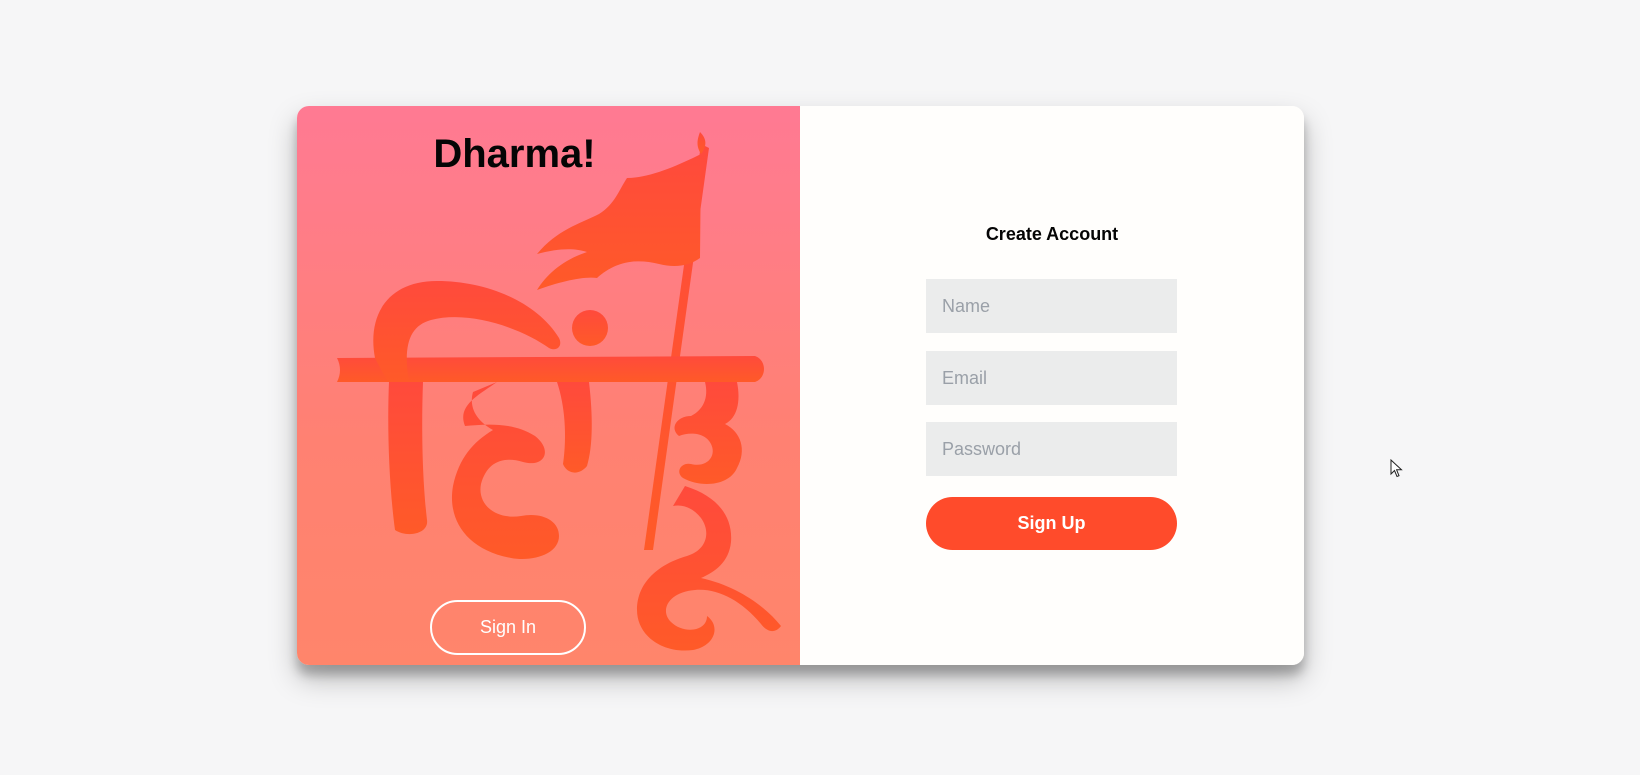 The image size is (1640, 775). What do you see at coordinates (1052, 234) in the screenshot?
I see `form-title: Create Account` at bounding box center [1052, 234].